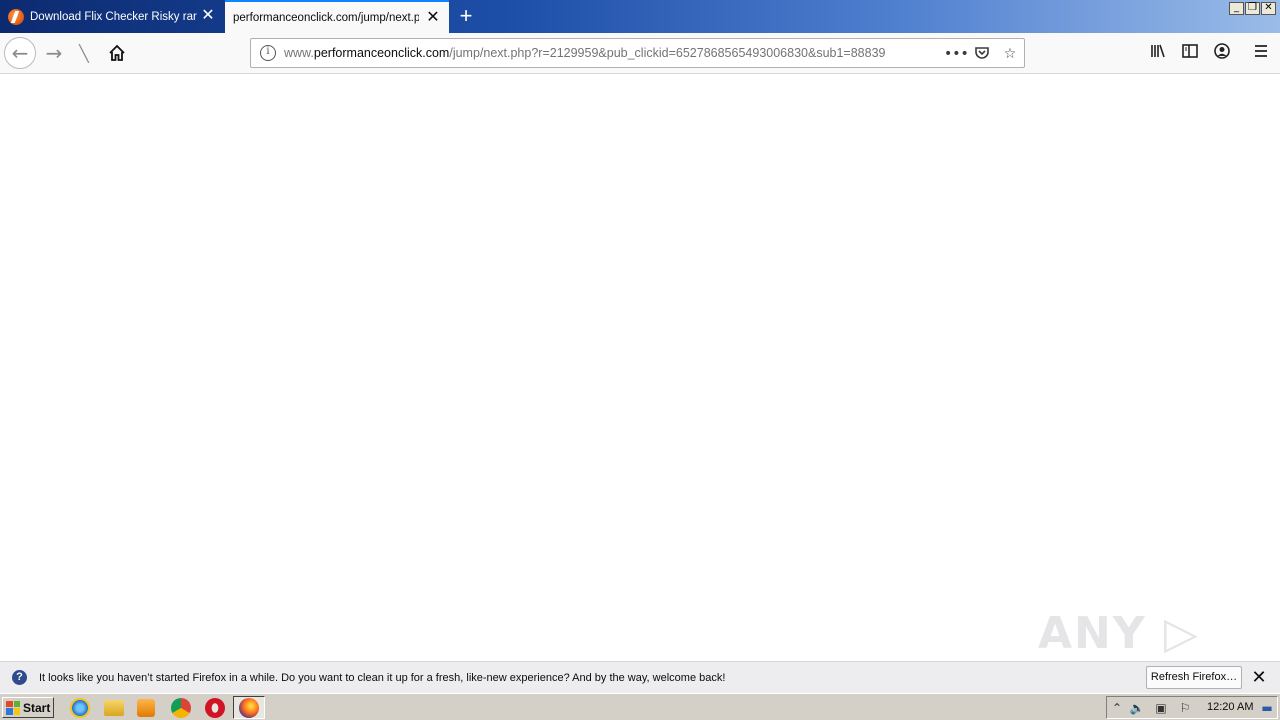 The height and width of the screenshot is (720, 1280). What do you see at coordinates (1190, 53) in the screenshot?
I see `sidebar-icon` at bounding box center [1190, 53].